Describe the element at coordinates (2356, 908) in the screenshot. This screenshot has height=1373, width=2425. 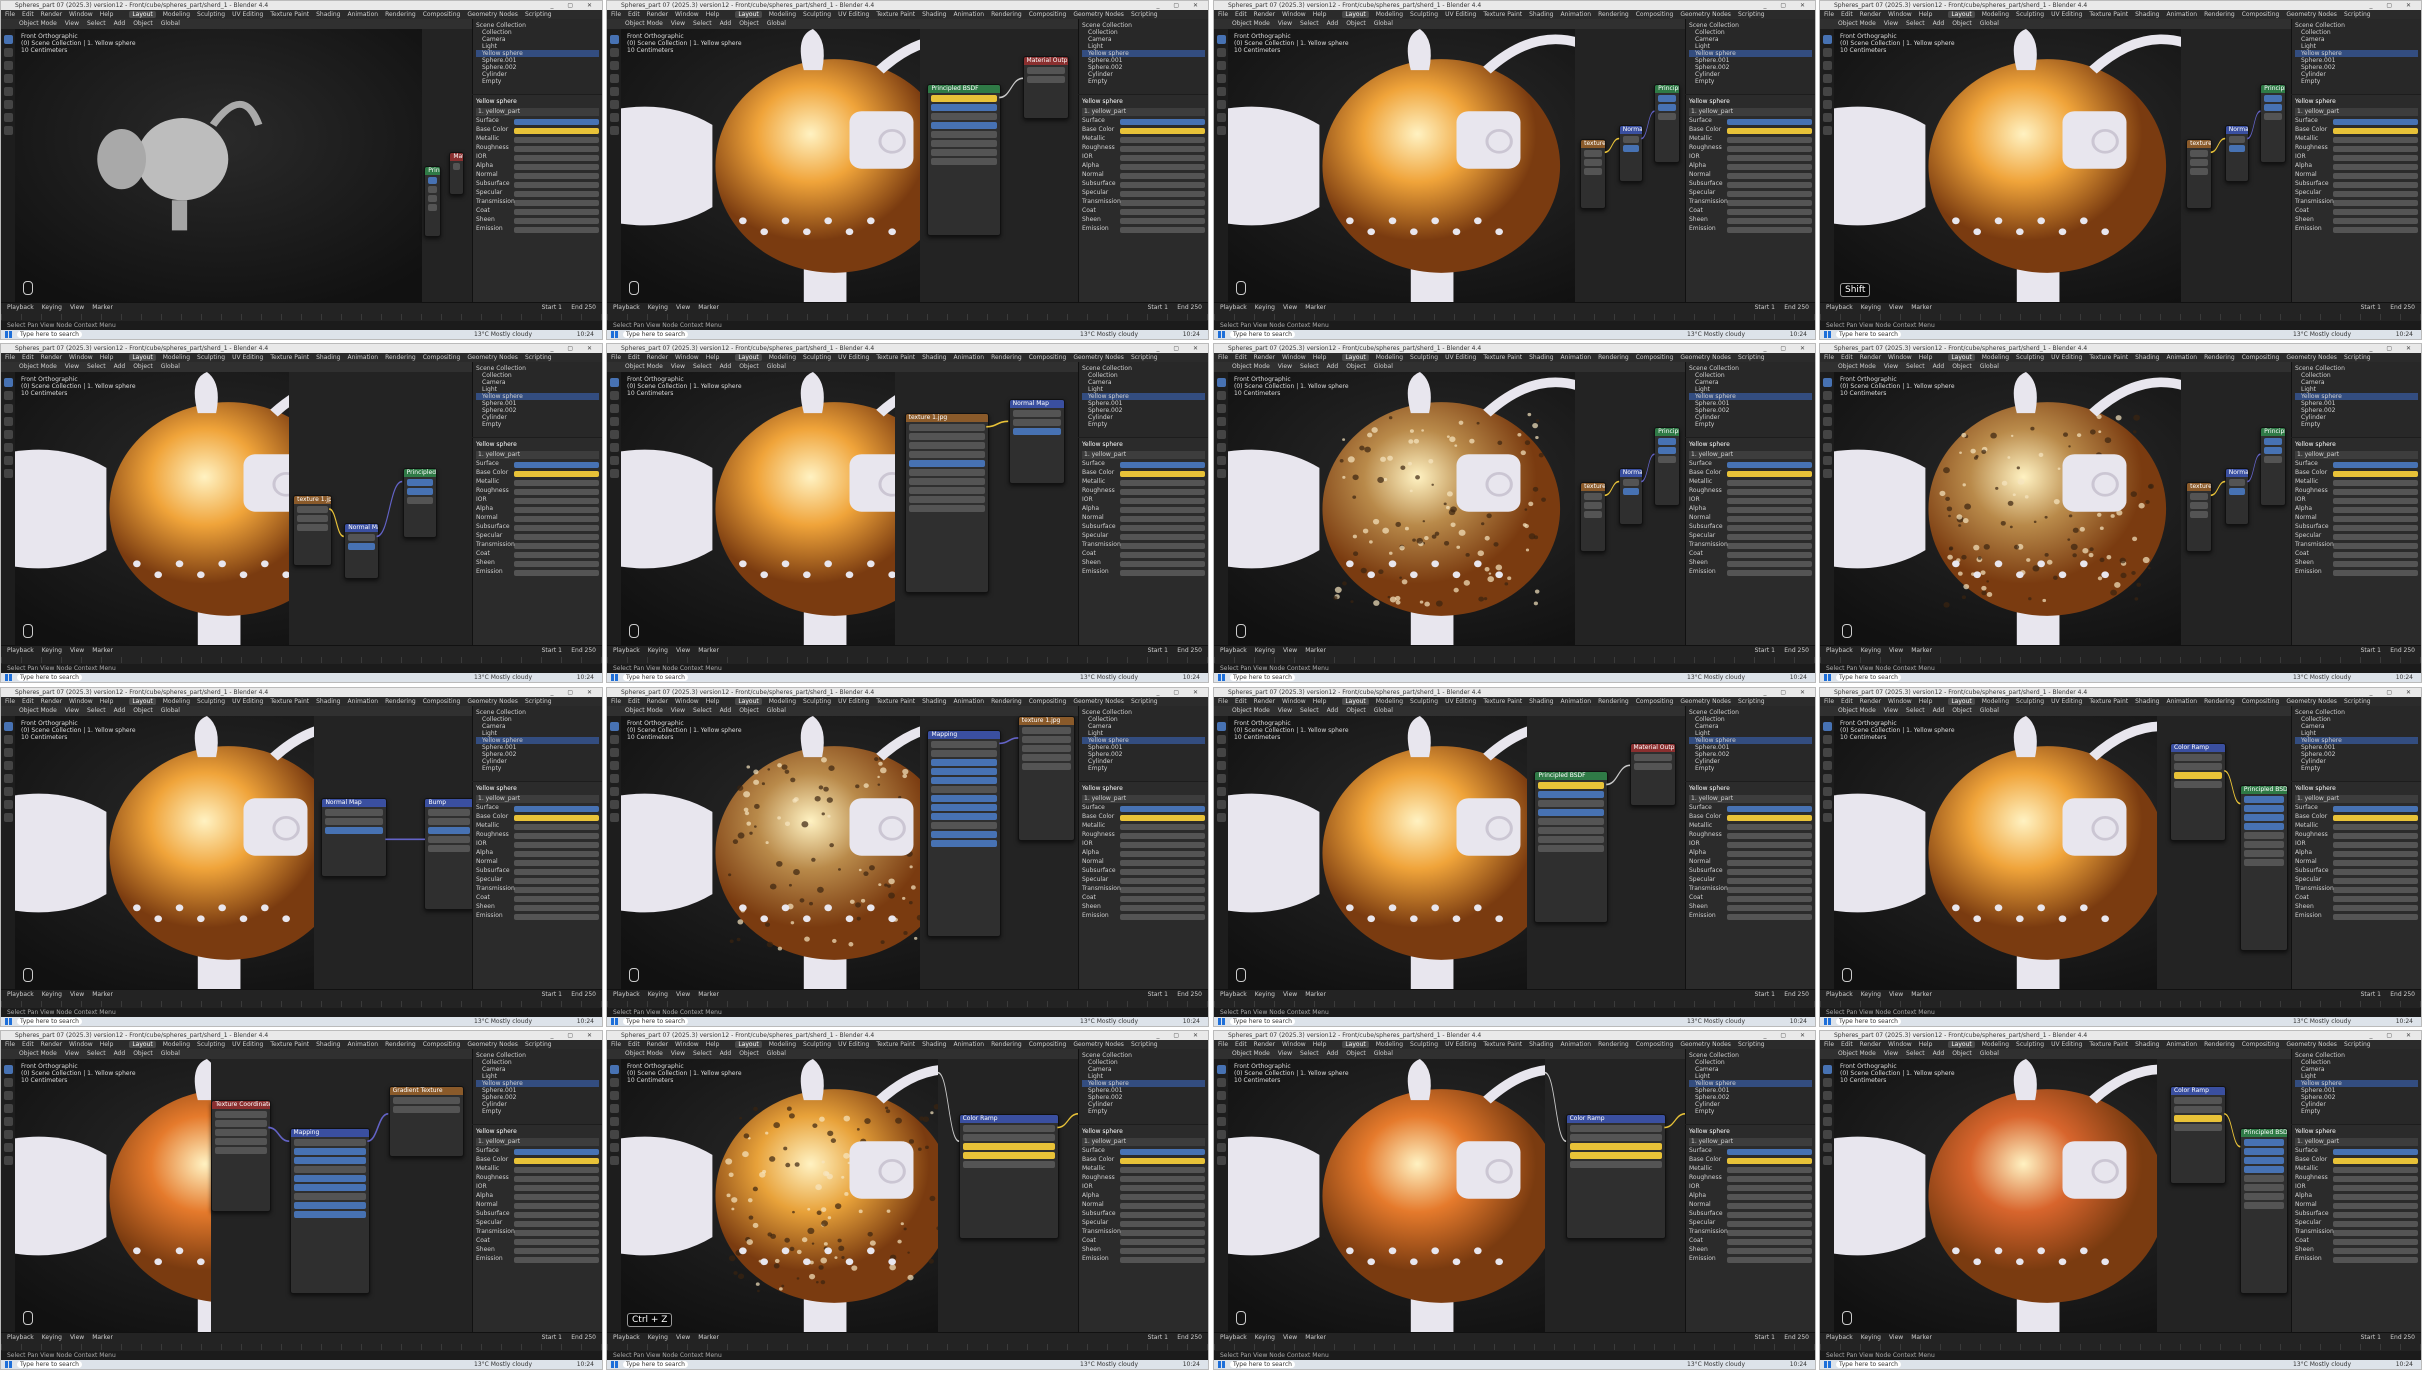
I see `property-row: Sheen` at that location.